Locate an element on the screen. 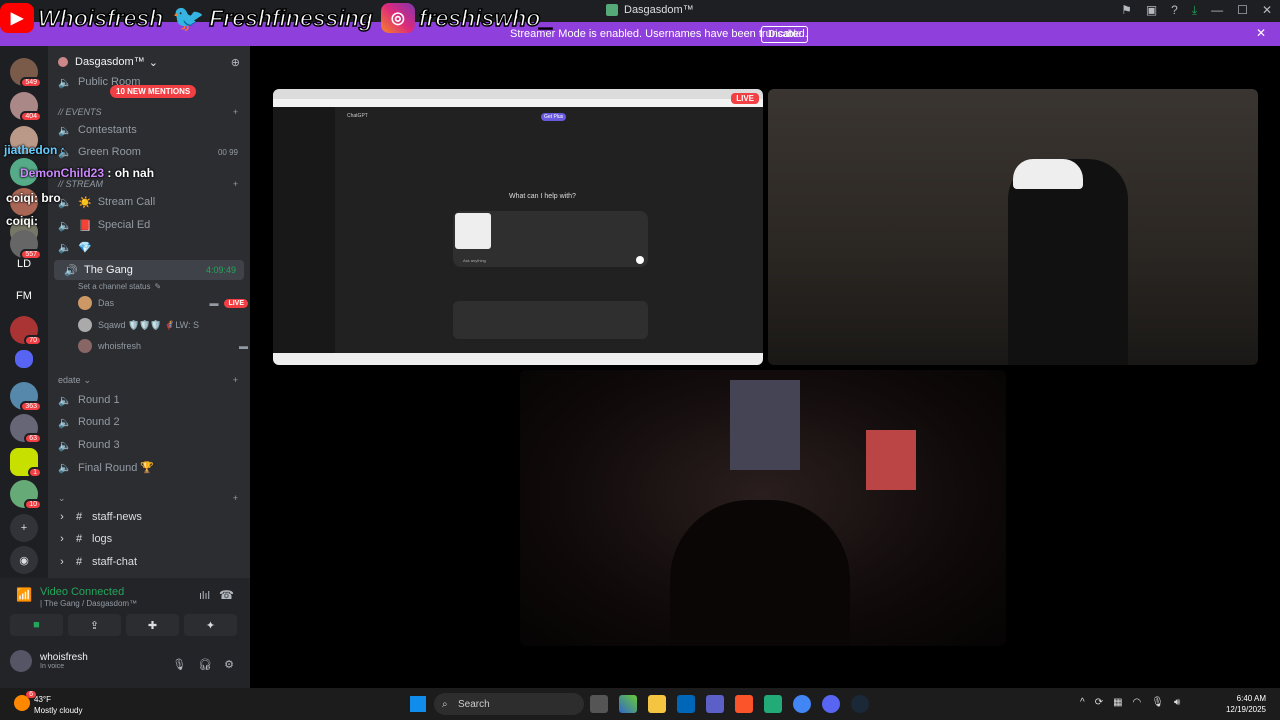 The height and width of the screenshot is (720, 1280). channel-round-3: 🔈 Round 3 is located at coordinates (149, 445).